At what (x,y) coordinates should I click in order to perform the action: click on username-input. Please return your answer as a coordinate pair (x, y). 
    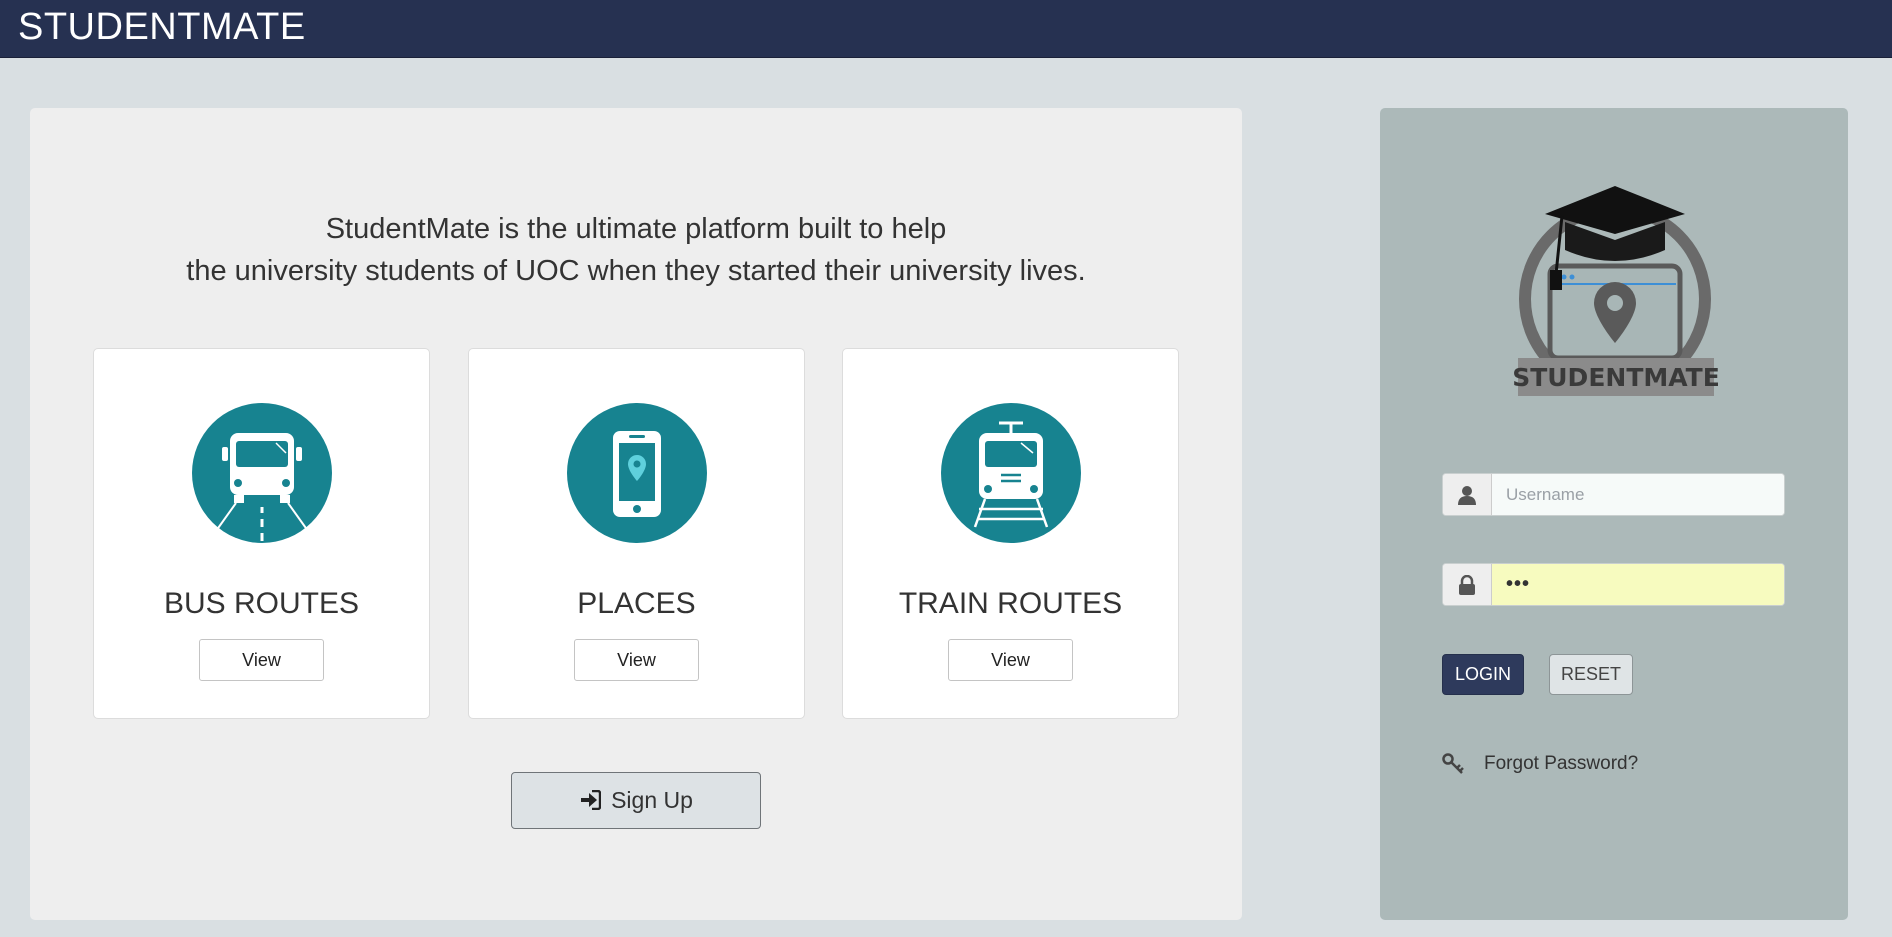
    Looking at the image, I should click on (1638, 494).